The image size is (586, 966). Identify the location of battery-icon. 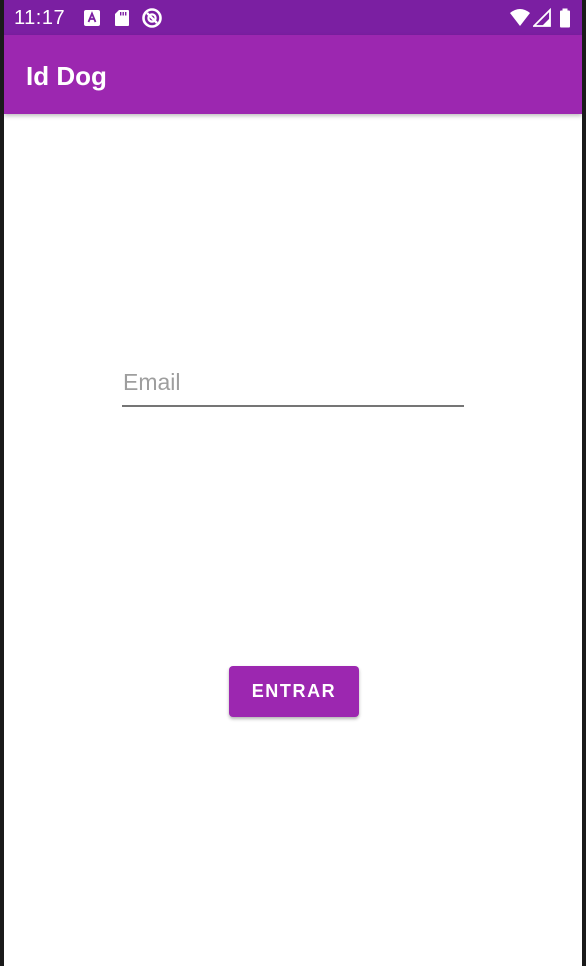
(565, 18).